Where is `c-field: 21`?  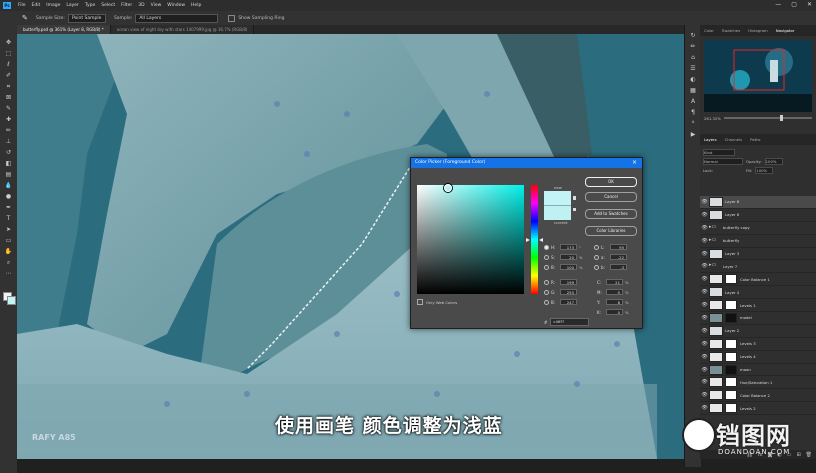
c-field: 21 is located at coordinates (614, 282).